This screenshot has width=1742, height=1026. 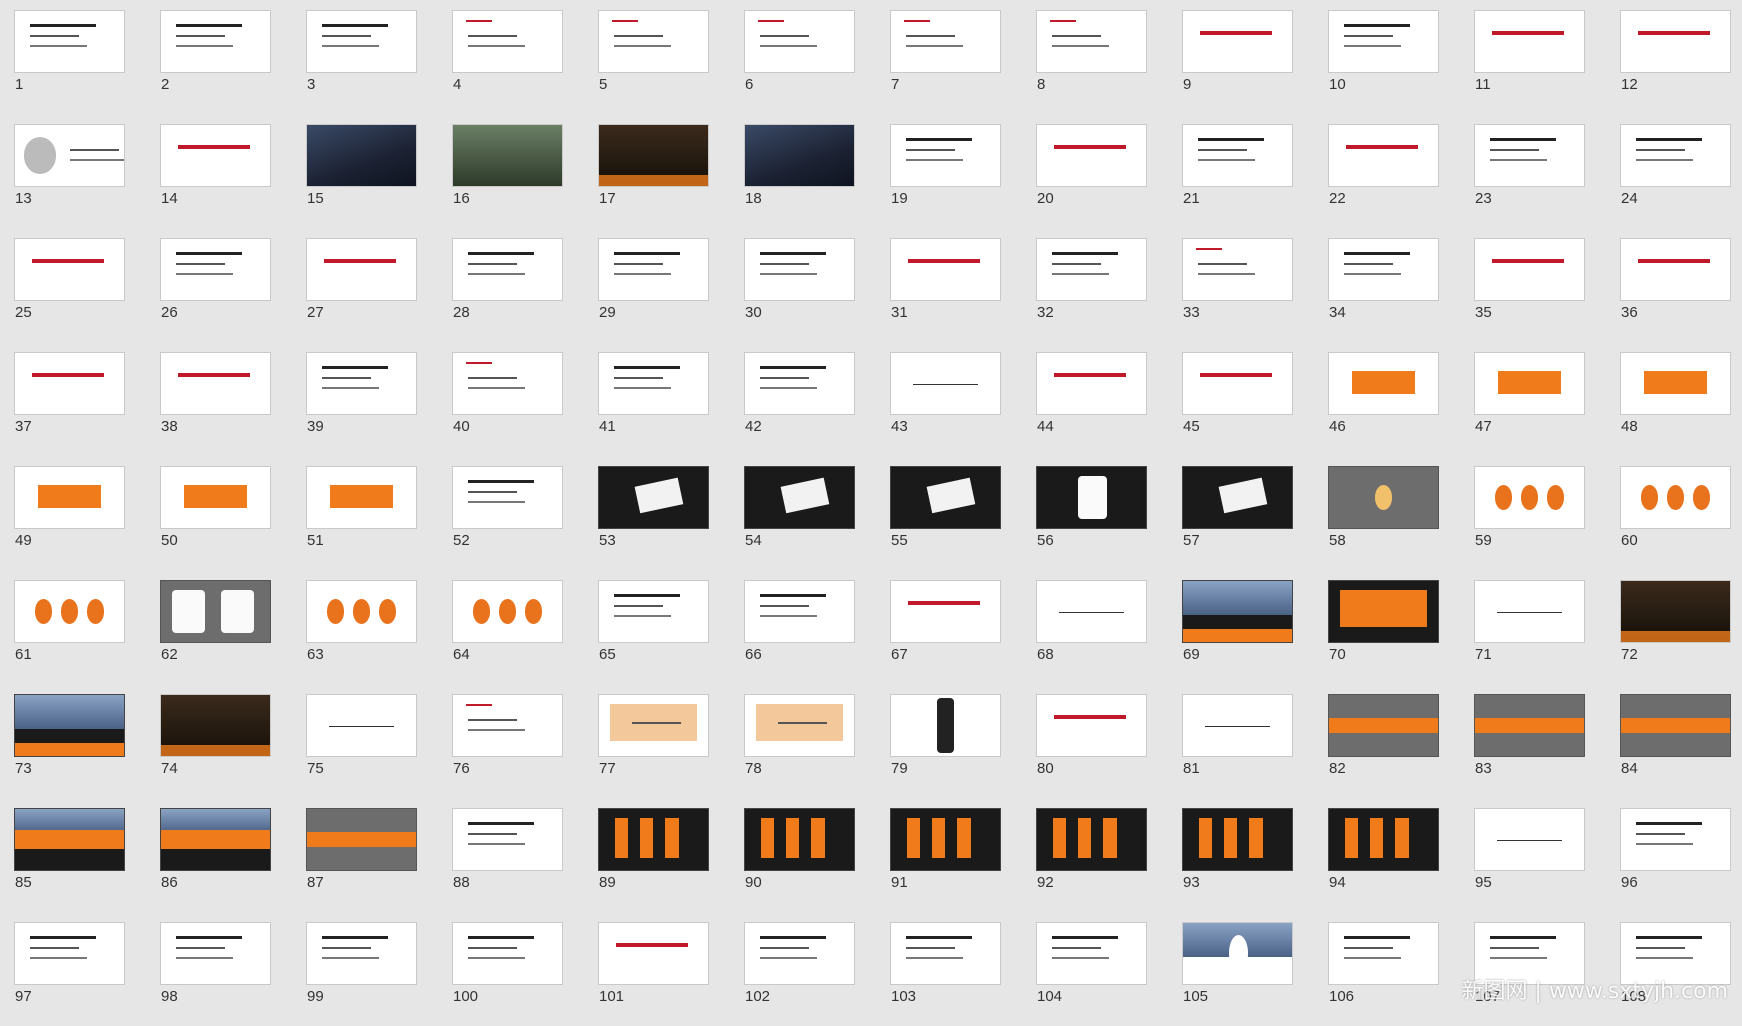 What do you see at coordinates (219, 57) in the screenshot?
I see `slide-thumbnail: 2` at bounding box center [219, 57].